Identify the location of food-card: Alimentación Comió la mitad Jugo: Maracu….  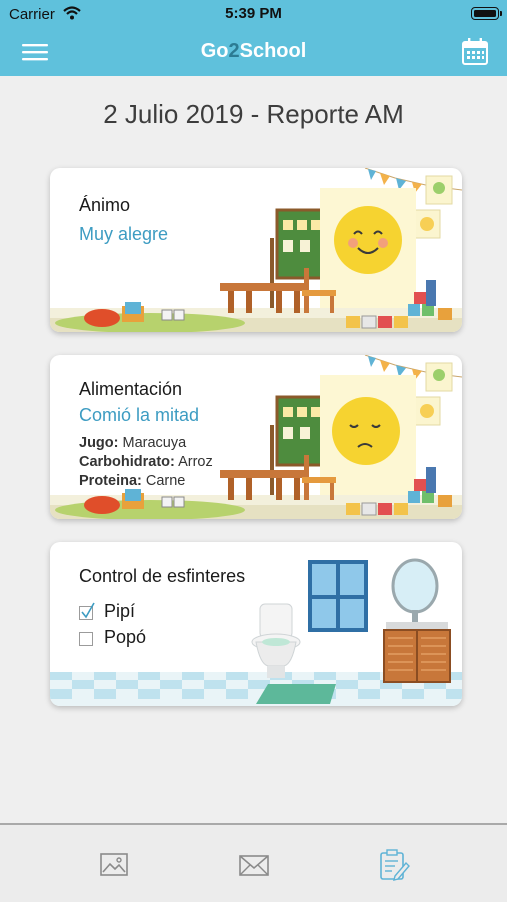
(256, 437).